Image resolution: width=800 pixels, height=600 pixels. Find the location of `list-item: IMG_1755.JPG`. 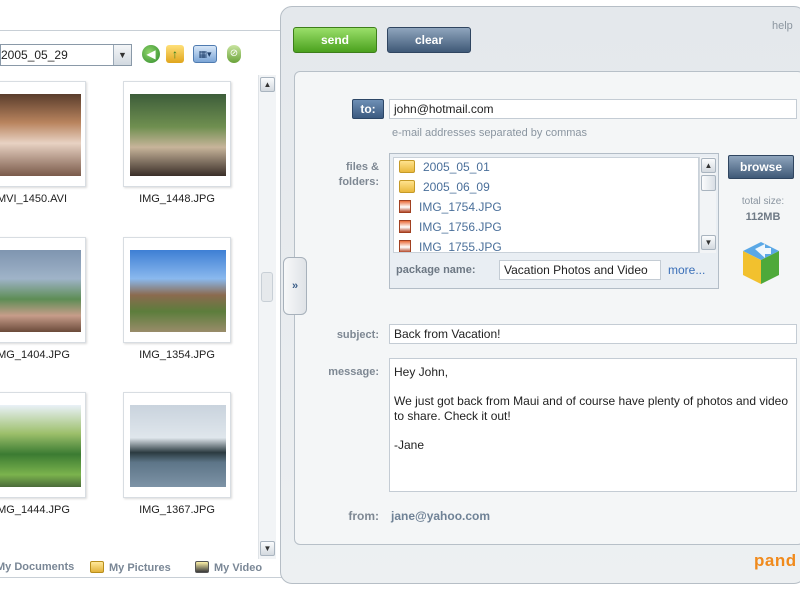

list-item: IMG_1755.JPG is located at coordinates (450, 246).